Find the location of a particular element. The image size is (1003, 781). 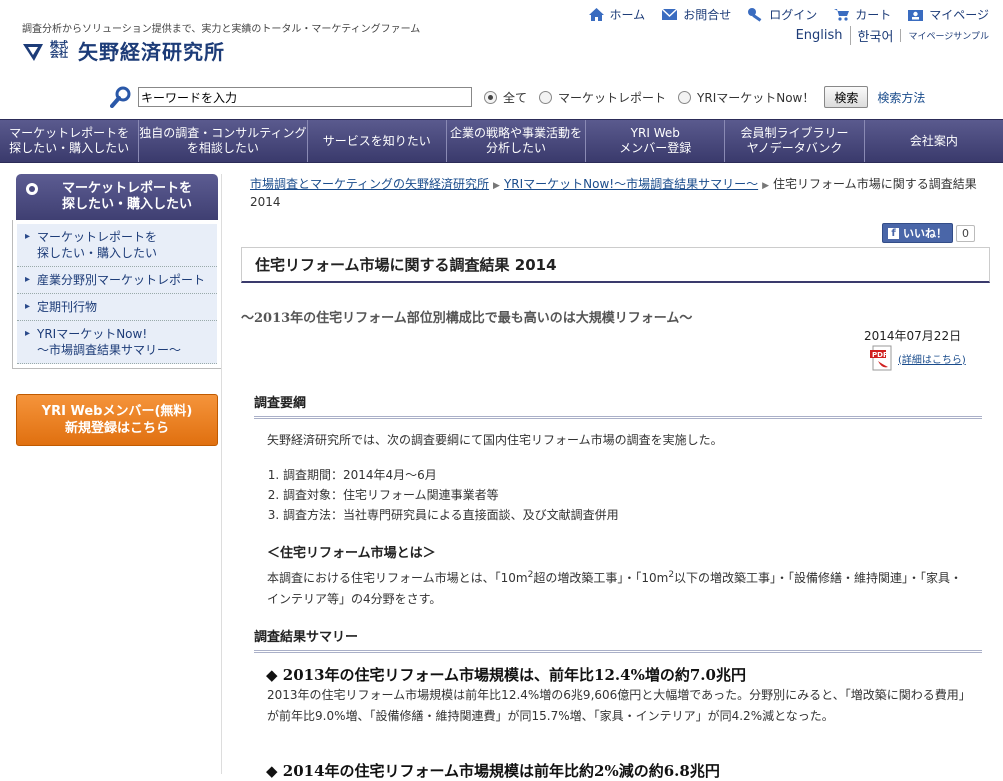

outline-item: 調査対象：住宅リフォーム関連事業者等 is located at coordinates (451, 495).